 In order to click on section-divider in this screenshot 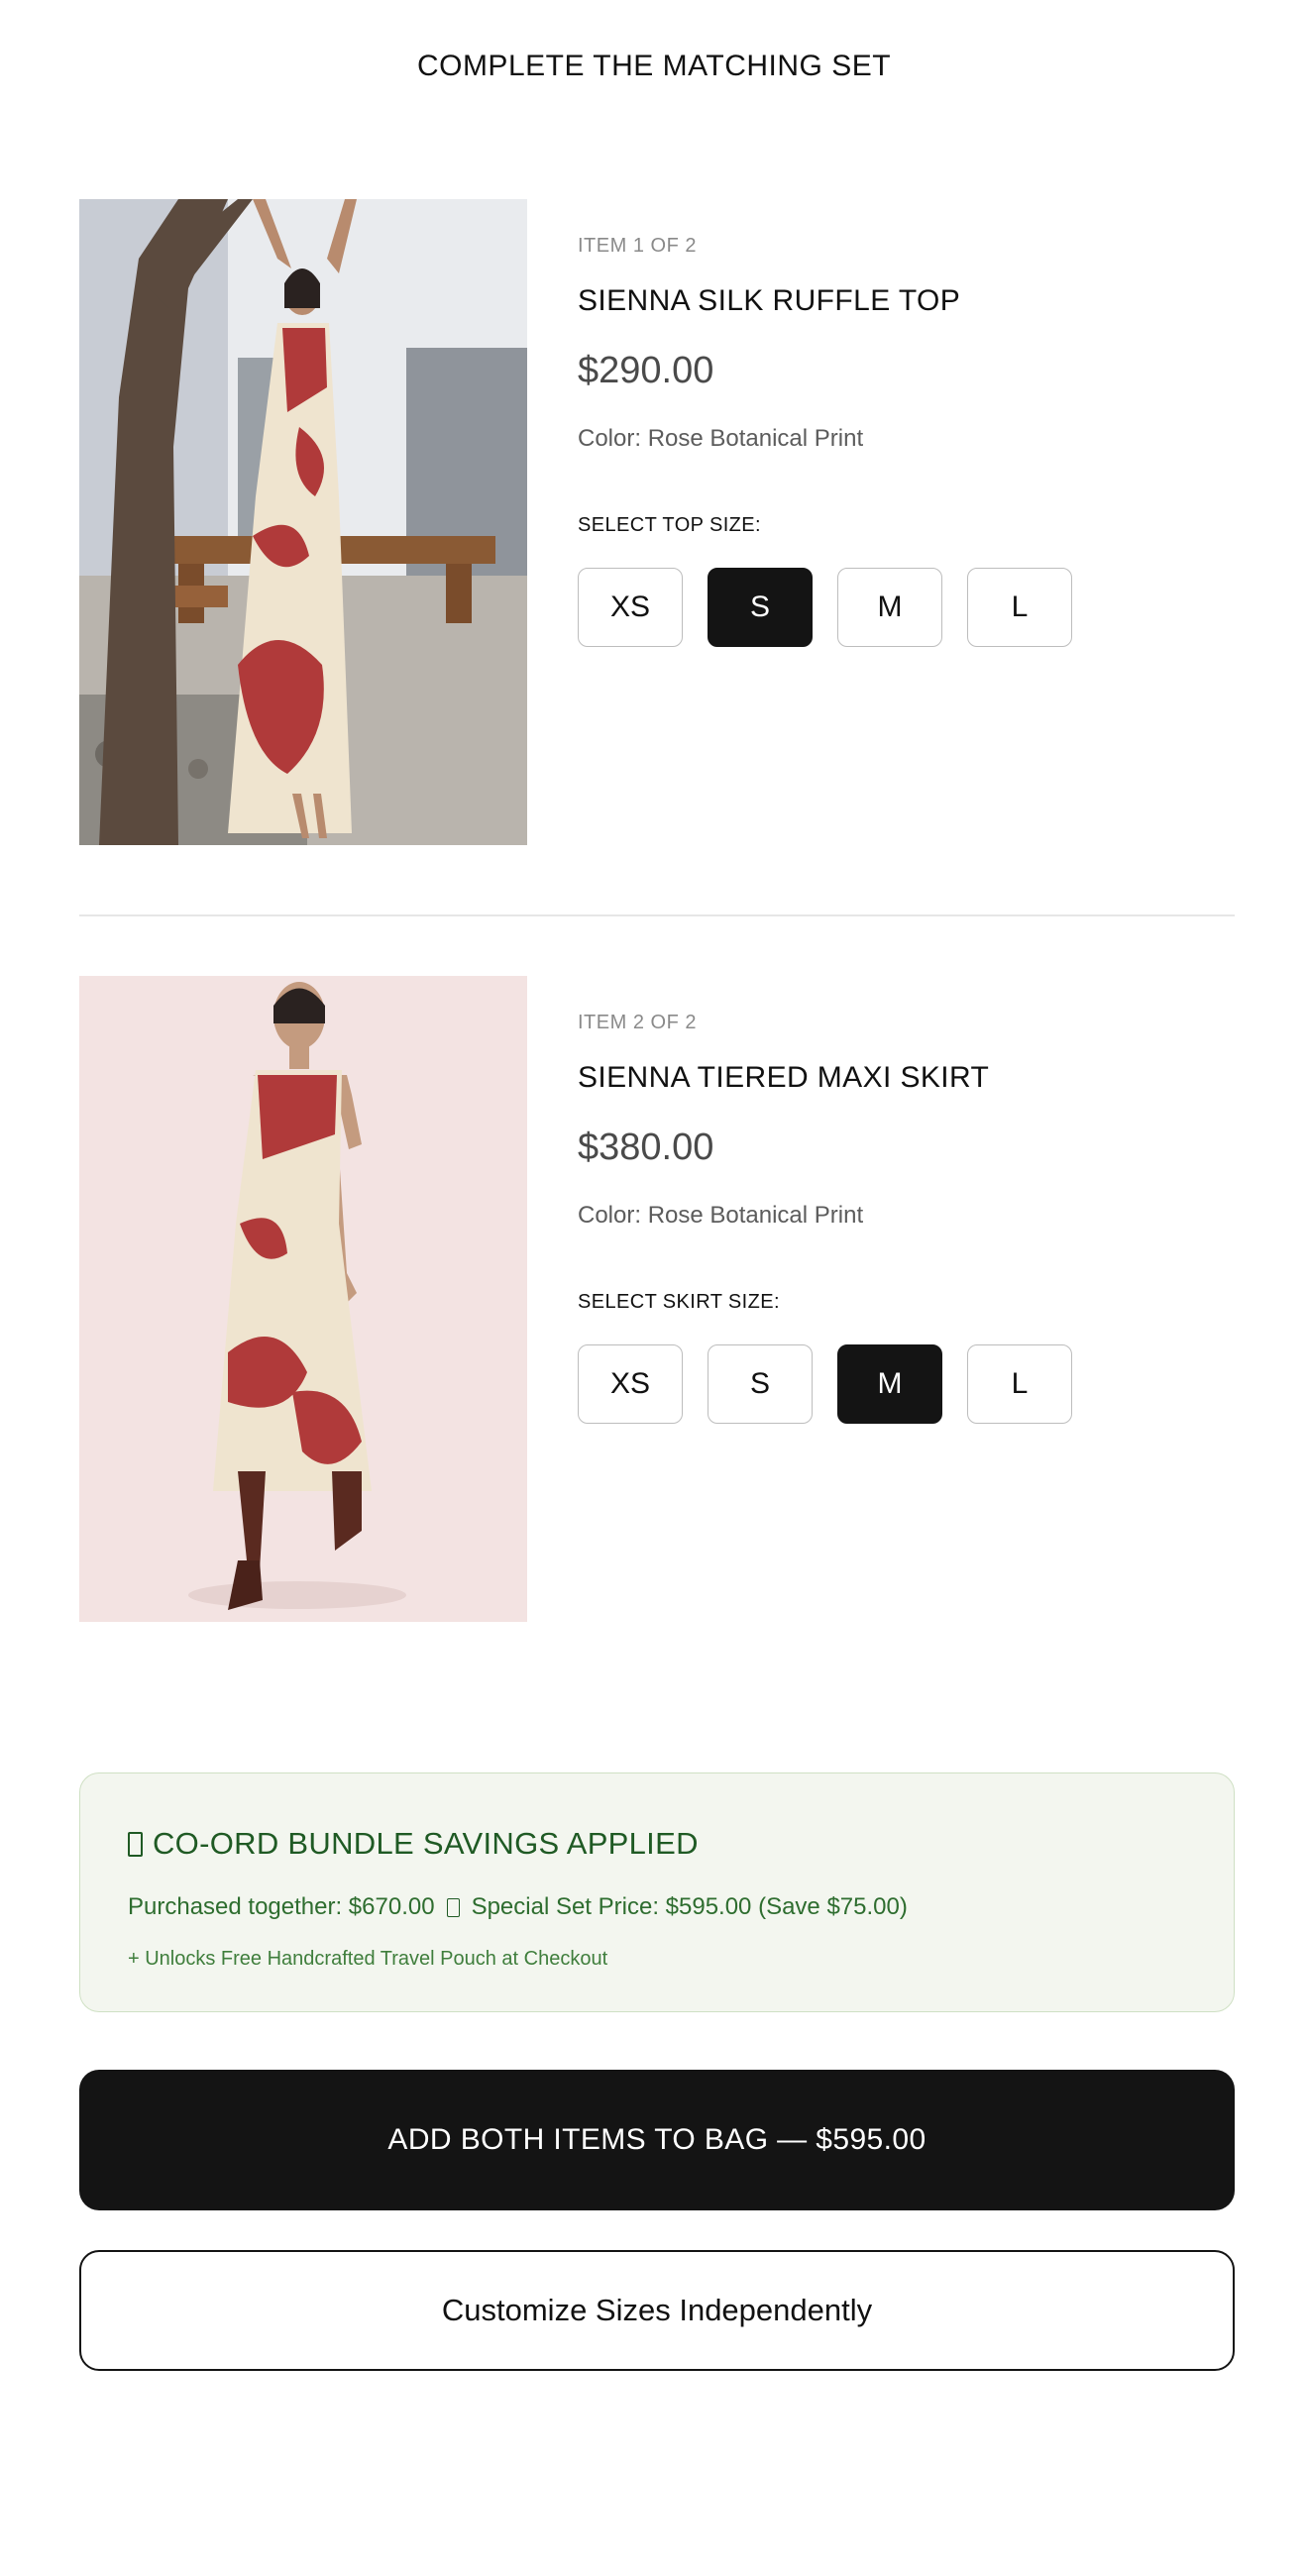, I will do `click(657, 915)`.